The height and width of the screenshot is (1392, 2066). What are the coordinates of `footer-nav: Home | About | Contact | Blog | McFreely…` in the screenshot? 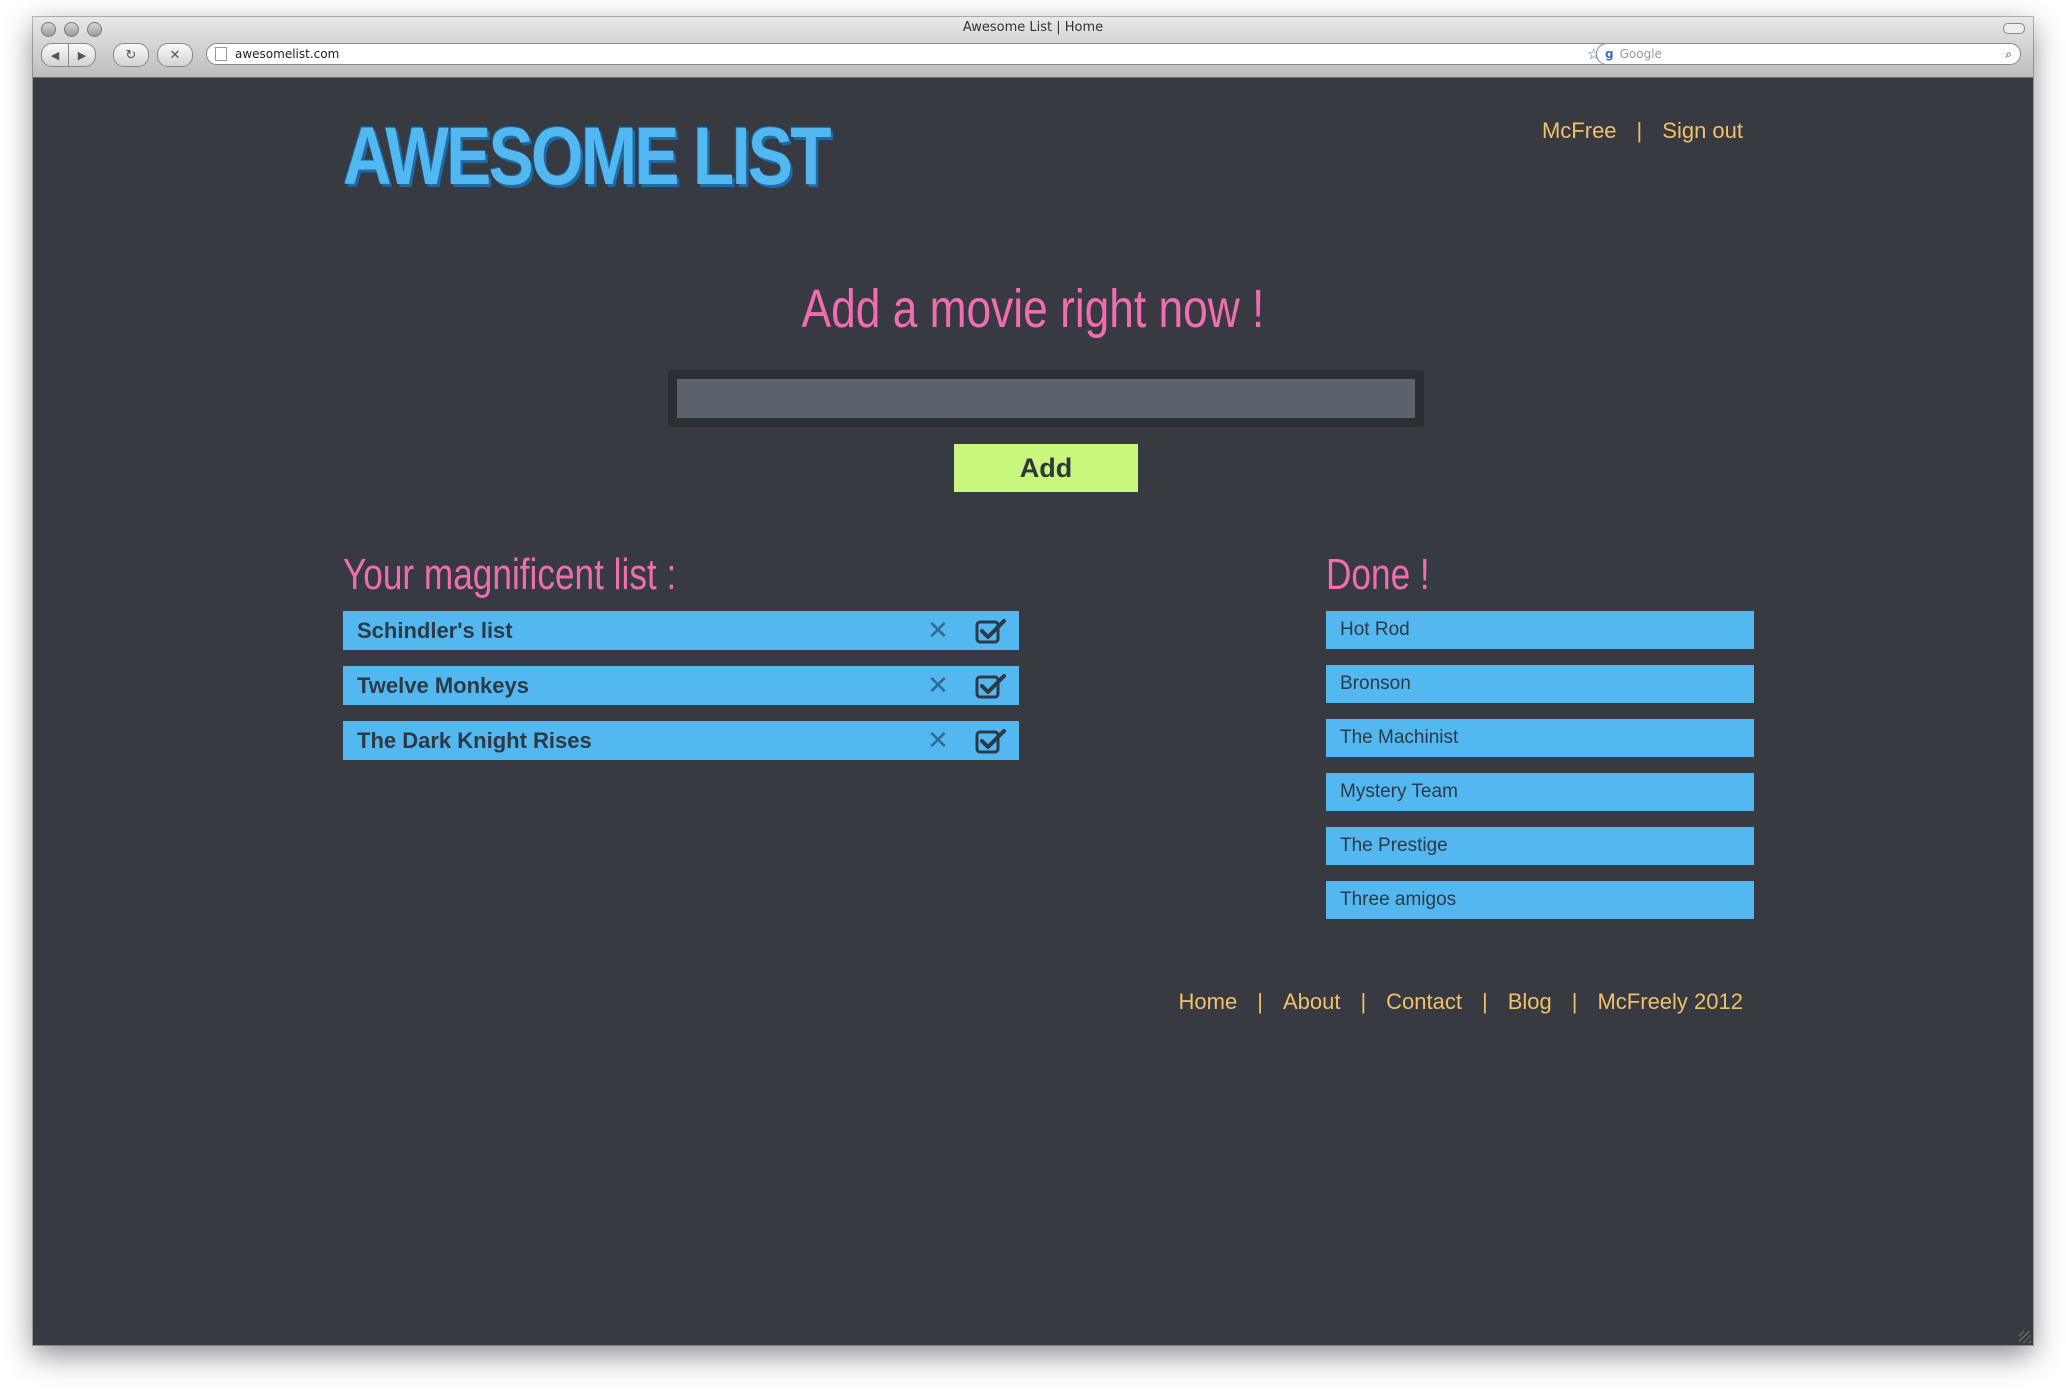 It's located at (1461, 1002).